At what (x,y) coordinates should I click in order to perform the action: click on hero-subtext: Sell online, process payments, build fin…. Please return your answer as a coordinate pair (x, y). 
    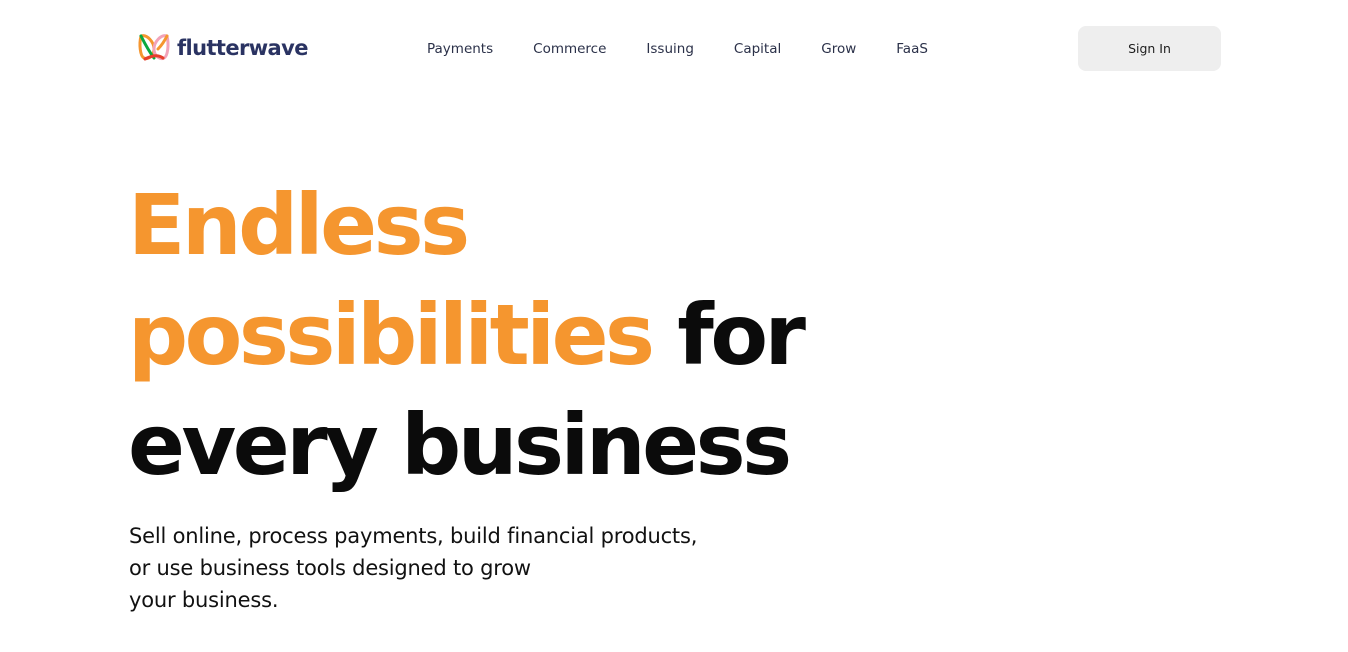
    Looking at the image, I should click on (449, 568).